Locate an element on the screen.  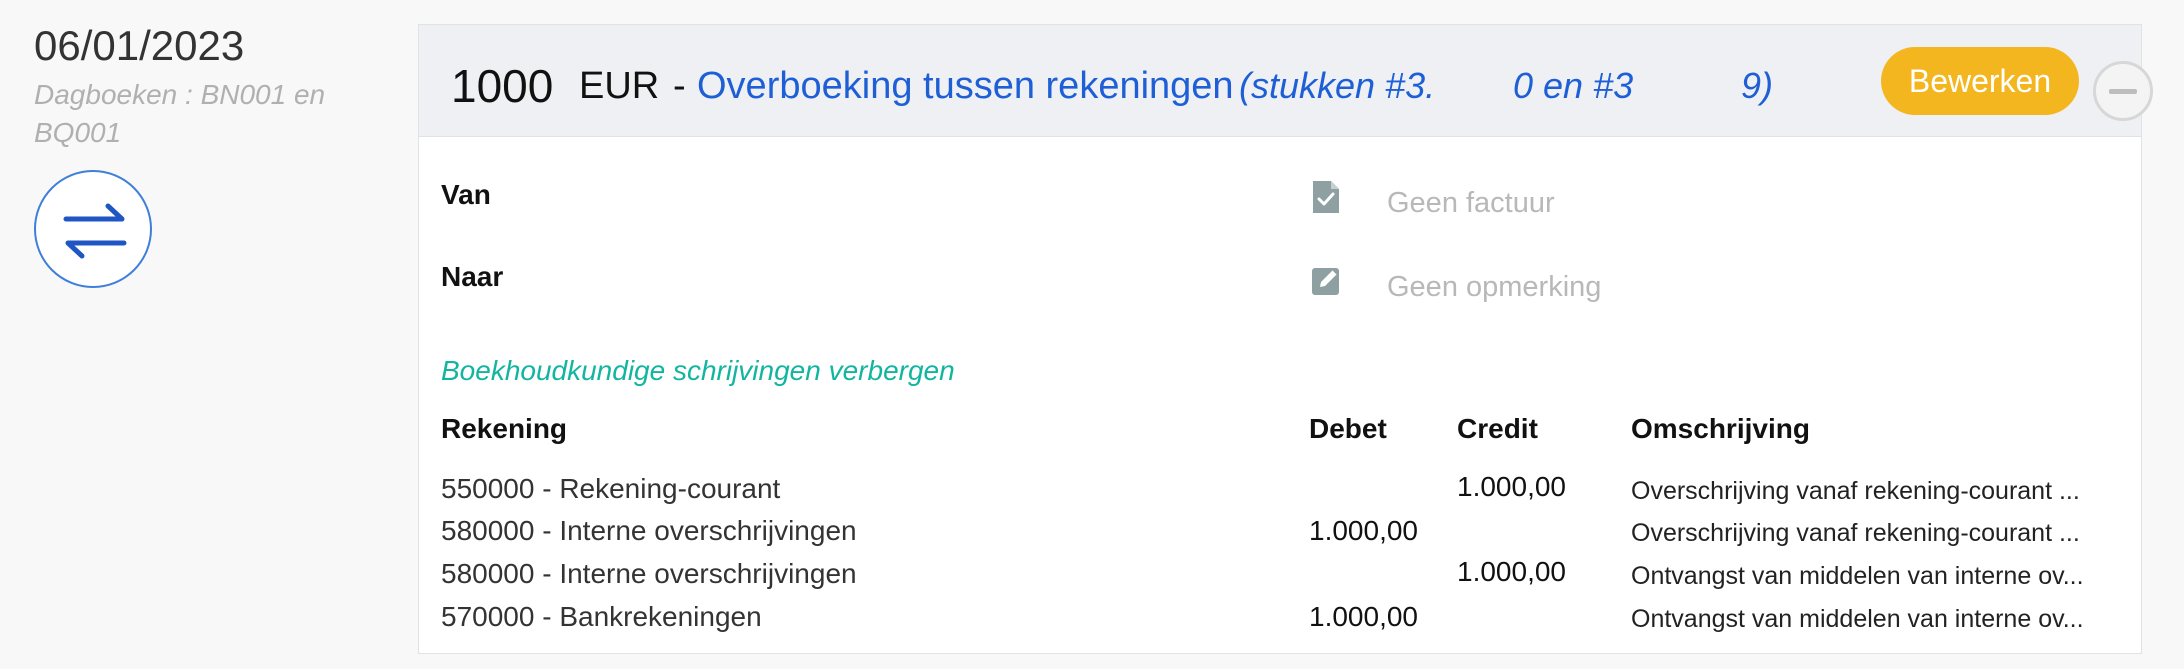
column-header-credit: Credit is located at coordinates (1497, 428).